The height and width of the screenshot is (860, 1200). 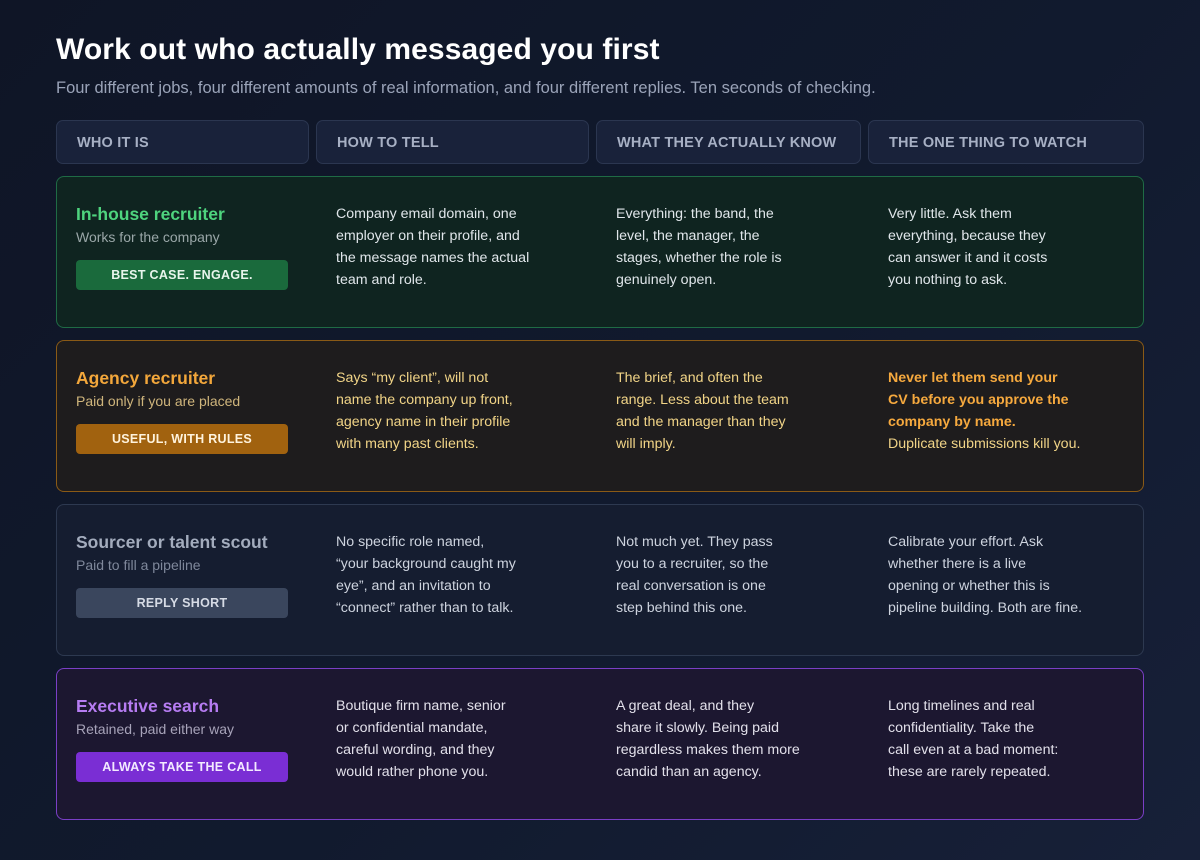 I want to click on header-know: WHAT THEY ACTUALLY KNOW, so click(x=728, y=142).